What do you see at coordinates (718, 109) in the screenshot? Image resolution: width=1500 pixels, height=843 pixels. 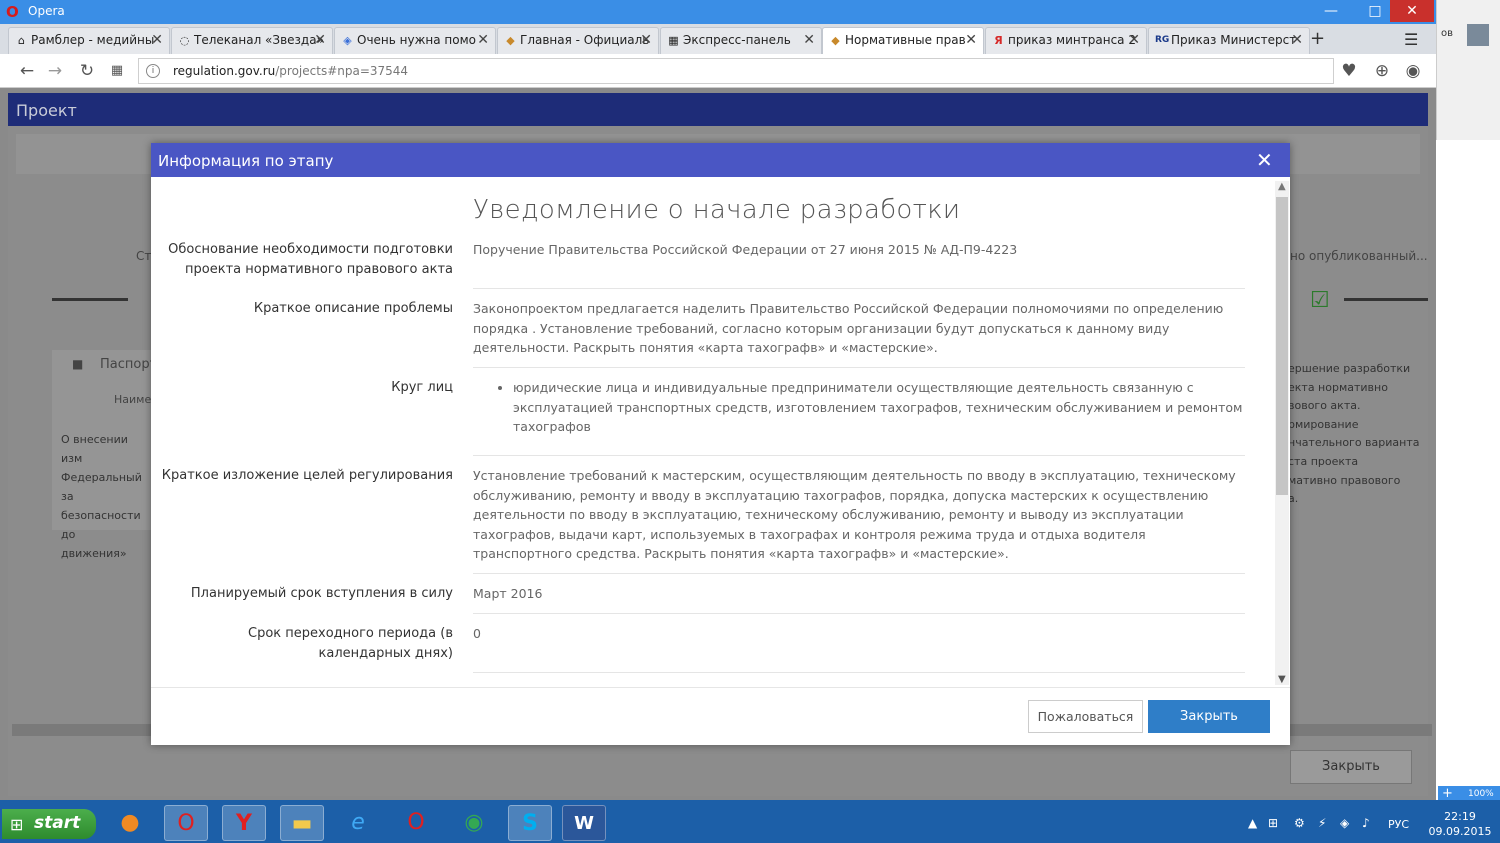 I see `project-bar: Проект` at bounding box center [718, 109].